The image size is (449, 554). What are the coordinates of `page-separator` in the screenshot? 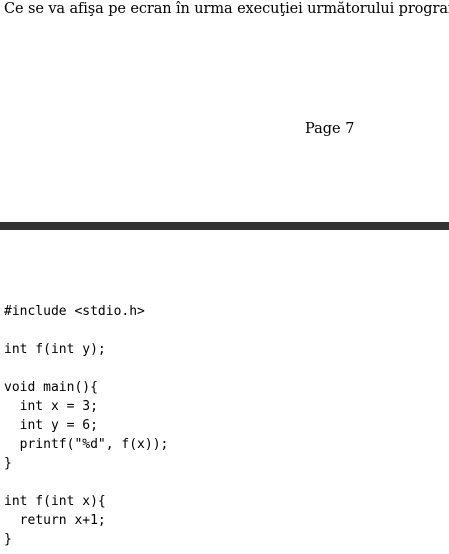 It's located at (224, 226).